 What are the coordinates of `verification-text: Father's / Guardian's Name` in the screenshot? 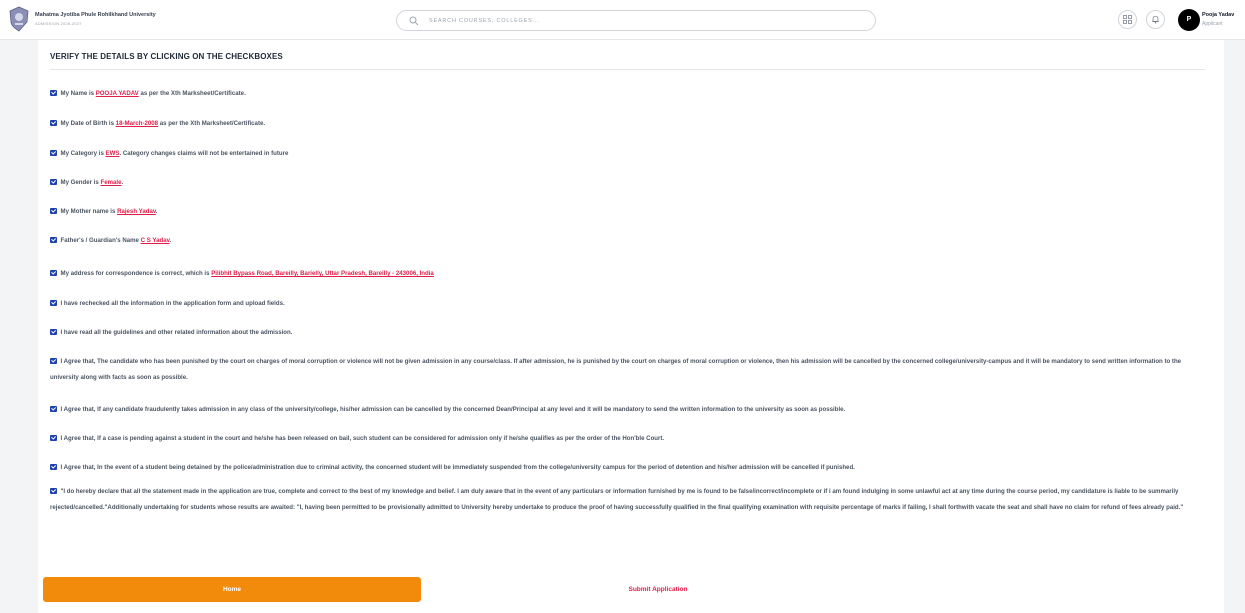 It's located at (100, 240).